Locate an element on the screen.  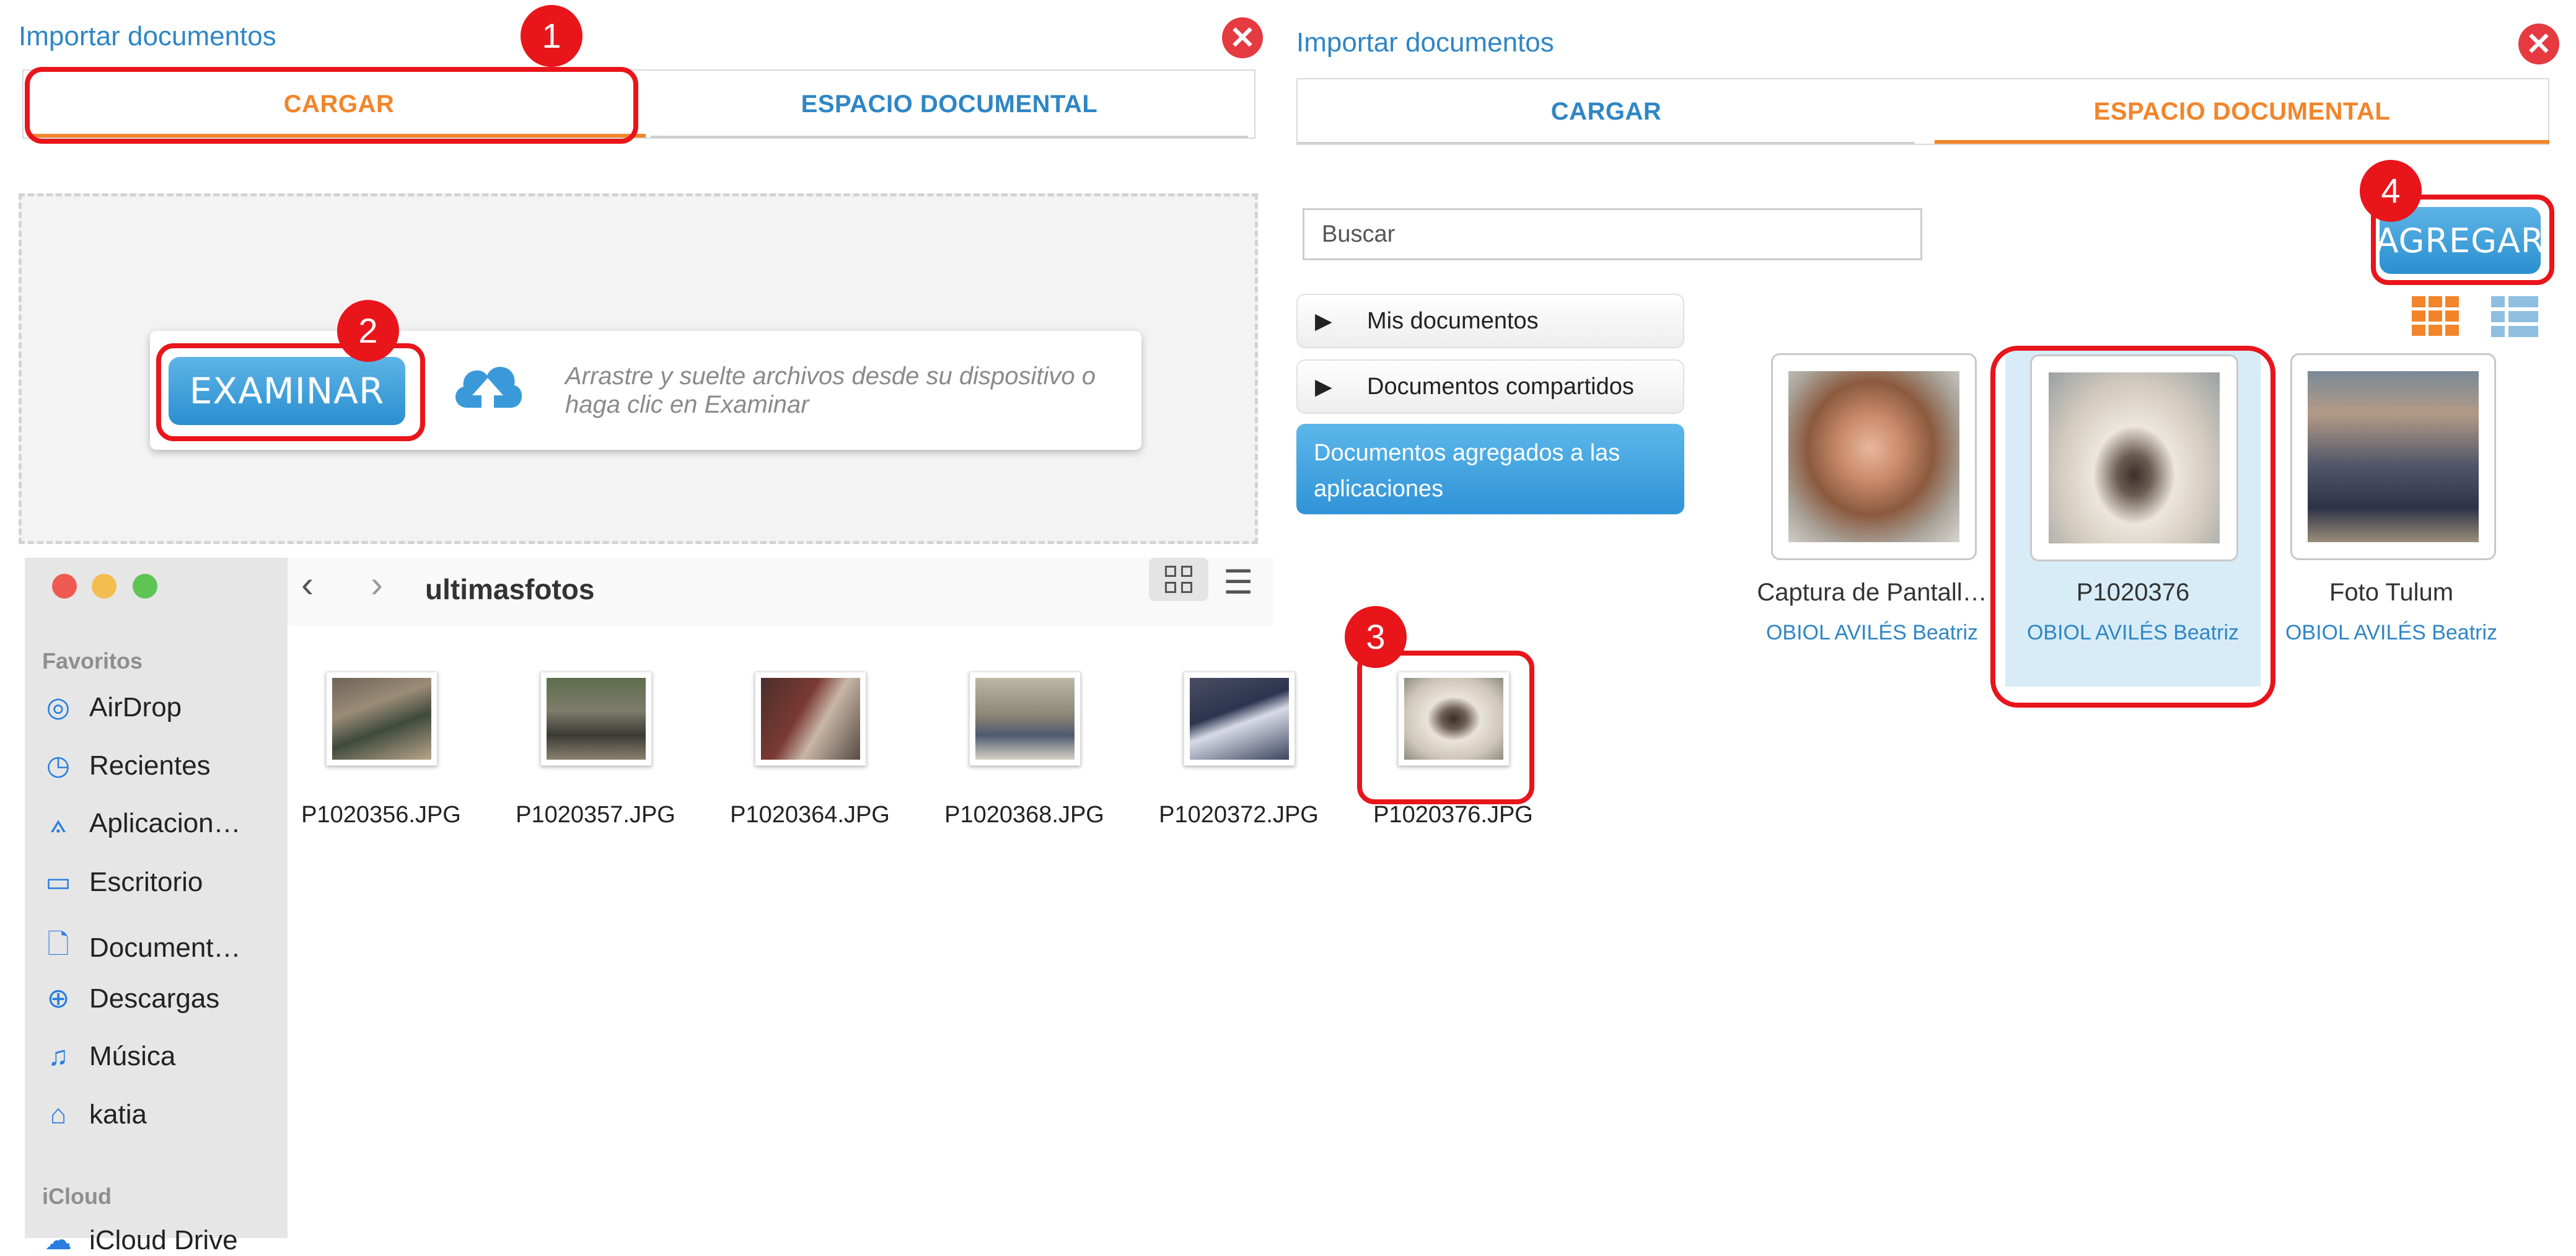
sidebar-item-label: iCloud Drive is located at coordinates (164, 1239).